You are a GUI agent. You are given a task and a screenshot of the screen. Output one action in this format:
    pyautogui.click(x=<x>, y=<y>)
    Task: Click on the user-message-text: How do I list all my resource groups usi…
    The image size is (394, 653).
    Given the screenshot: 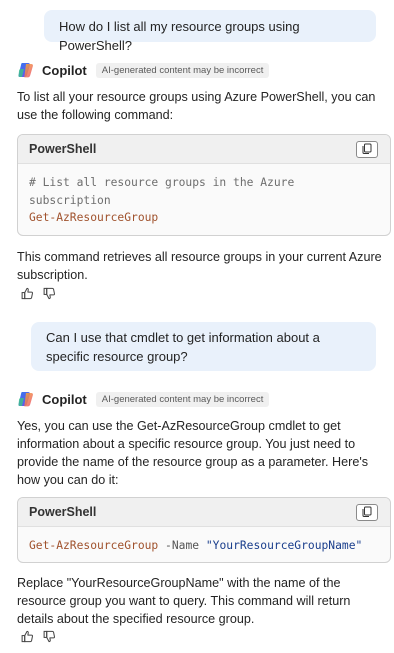 What is the action you would take?
    pyautogui.click(x=179, y=36)
    